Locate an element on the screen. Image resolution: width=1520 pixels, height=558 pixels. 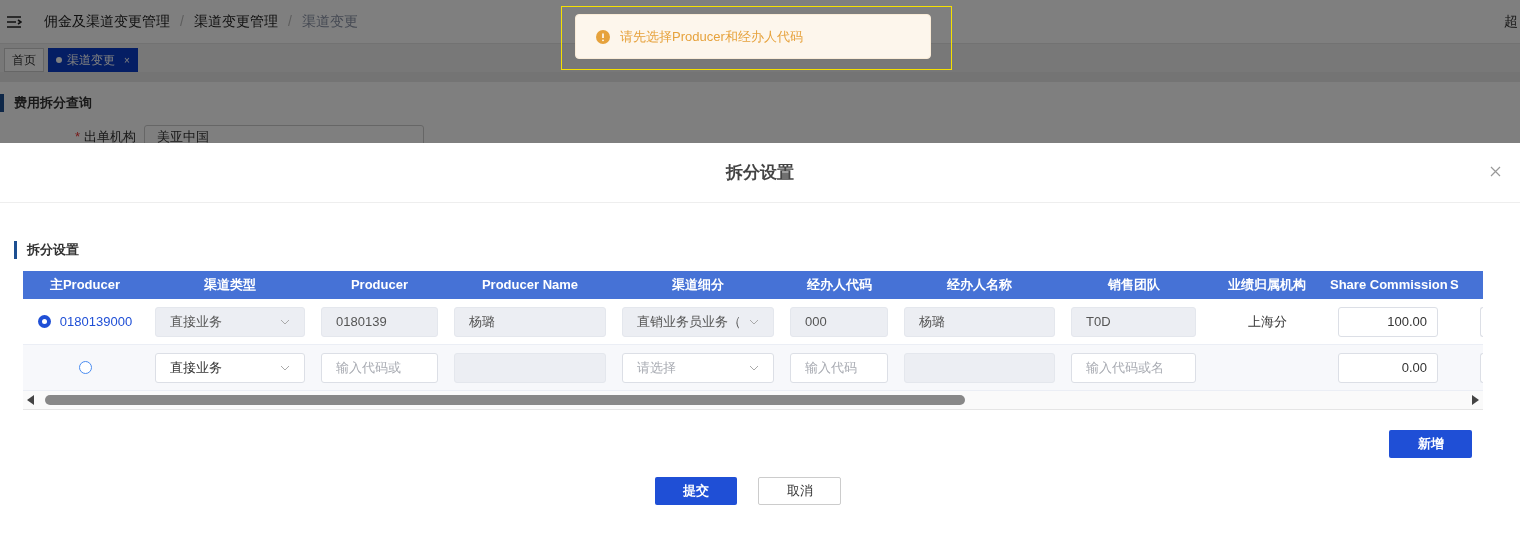
table-cell-text: 上海分 is located at coordinates (1267, 321).